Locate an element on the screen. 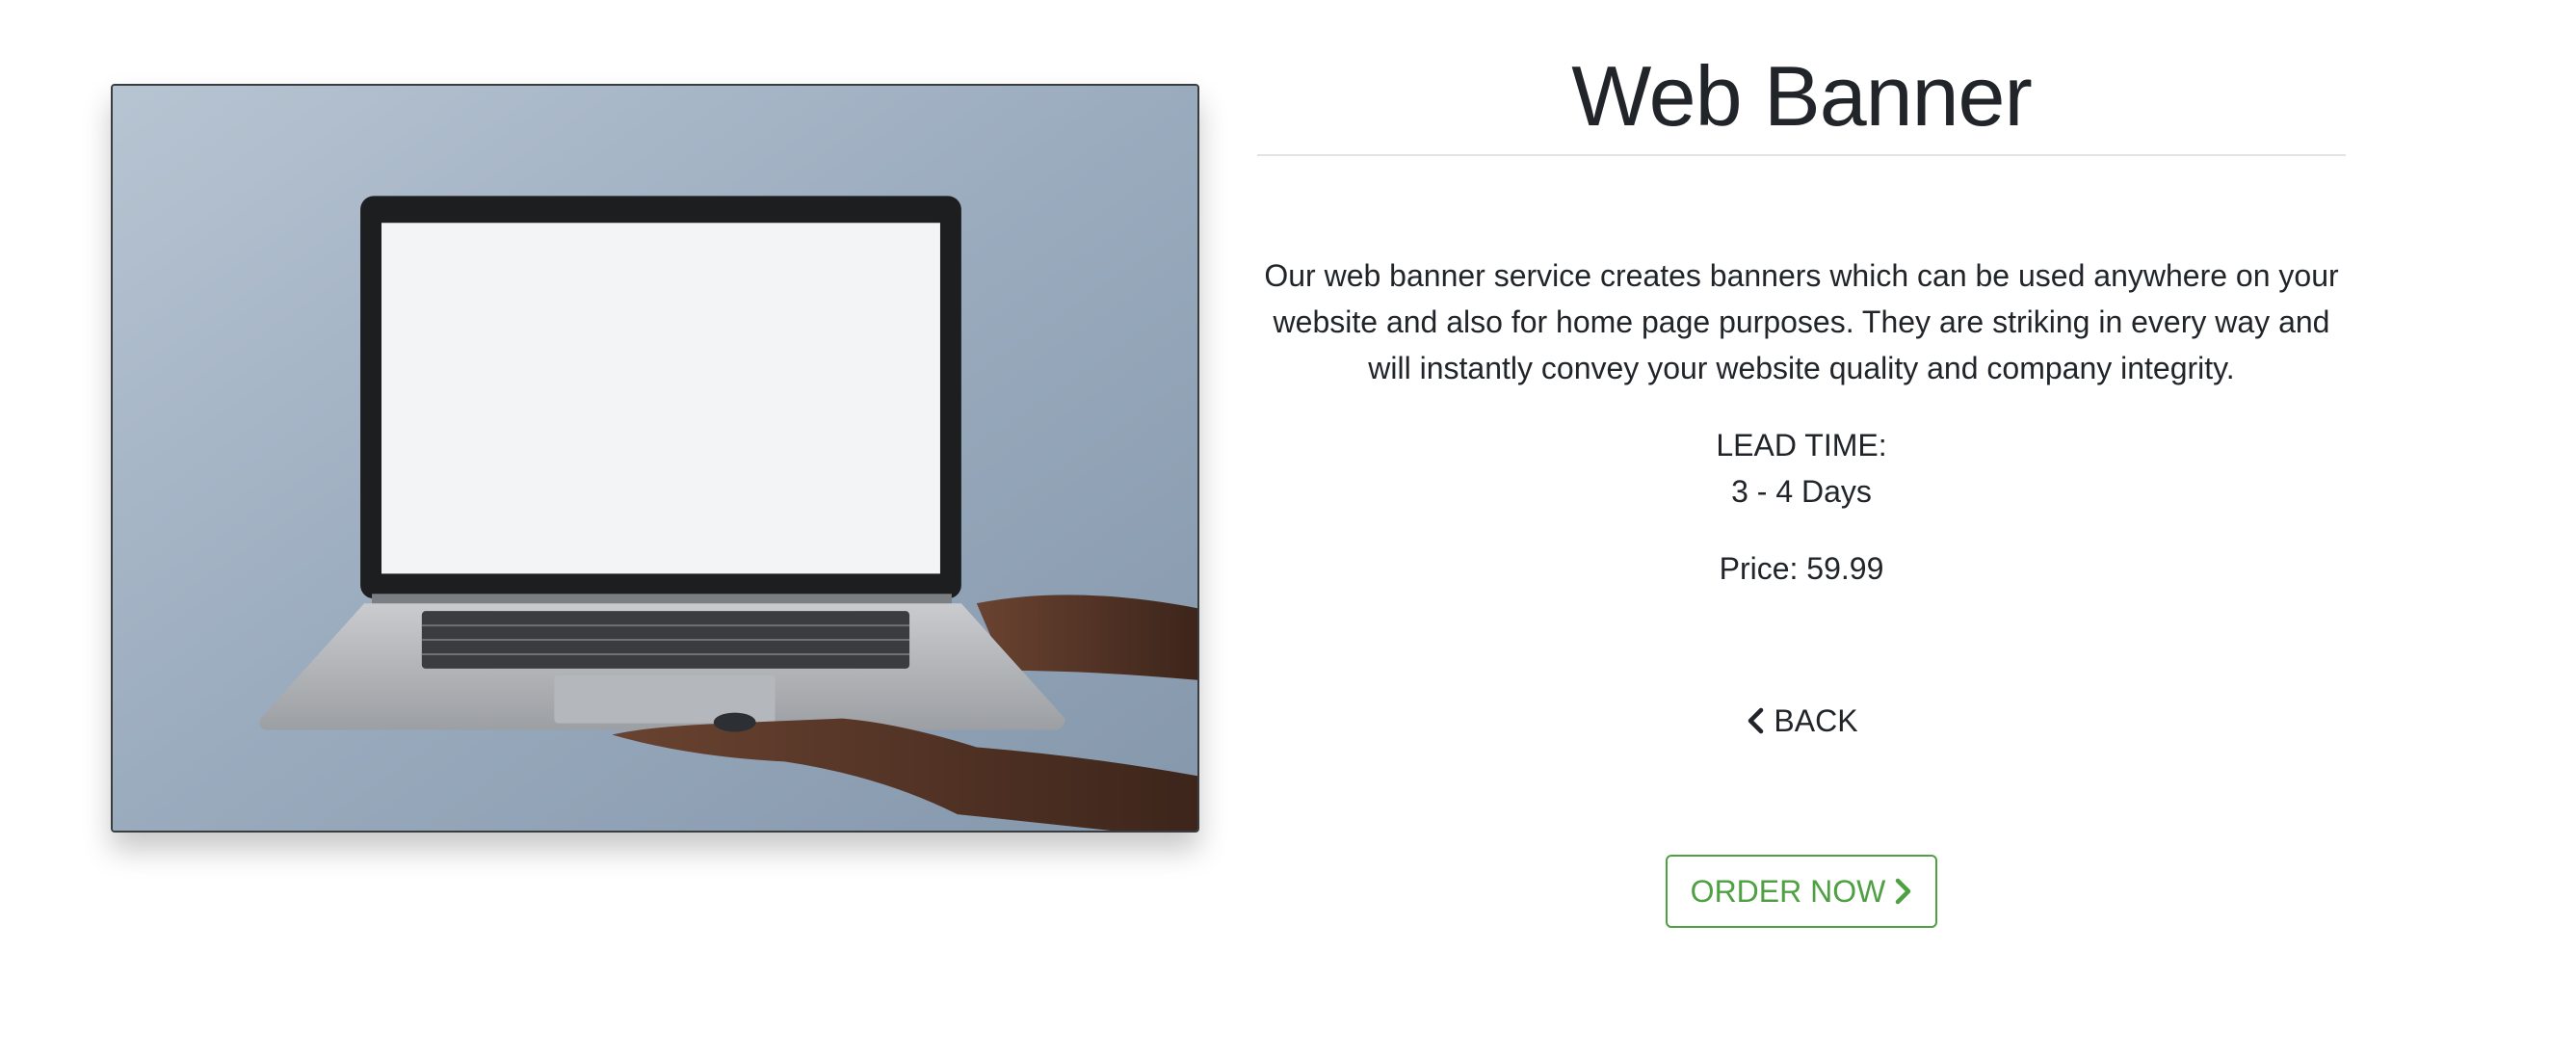  chevron-right-icon is located at coordinates (1903, 891).